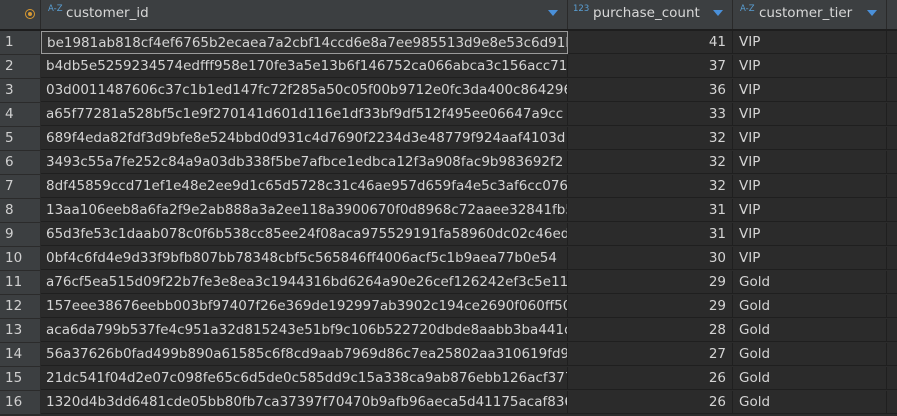 The height and width of the screenshot is (416, 897). What do you see at coordinates (20, 330) in the screenshot?
I see `row-number: 13` at bounding box center [20, 330].